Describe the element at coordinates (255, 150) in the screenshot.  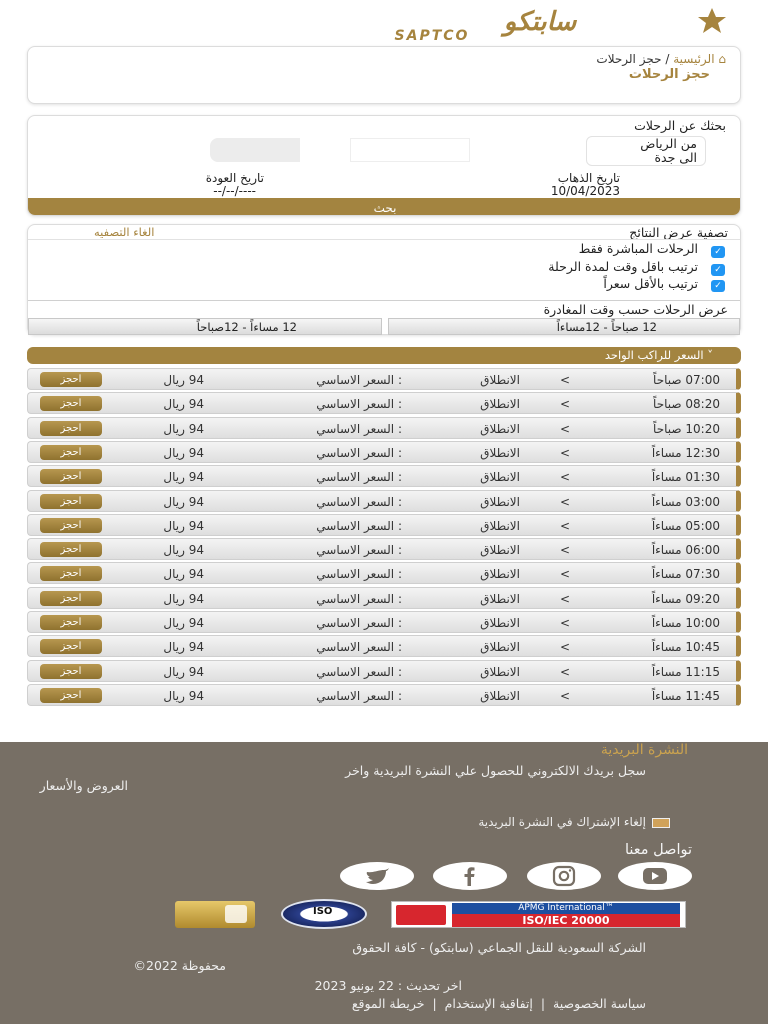
I see `route-swap-area` at that location.